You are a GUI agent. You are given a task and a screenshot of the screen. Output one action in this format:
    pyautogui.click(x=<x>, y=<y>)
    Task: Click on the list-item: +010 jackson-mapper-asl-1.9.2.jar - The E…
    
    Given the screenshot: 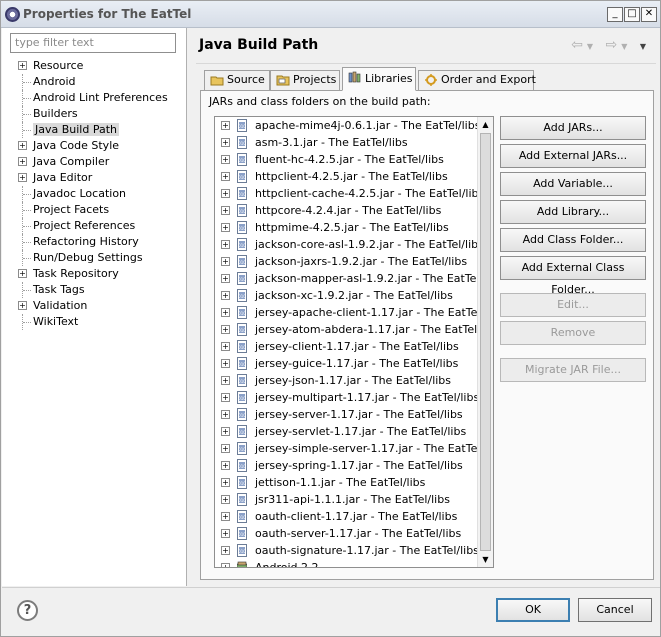 What is the action you would take?
    pyautogui.click(x=354, y=278)
    